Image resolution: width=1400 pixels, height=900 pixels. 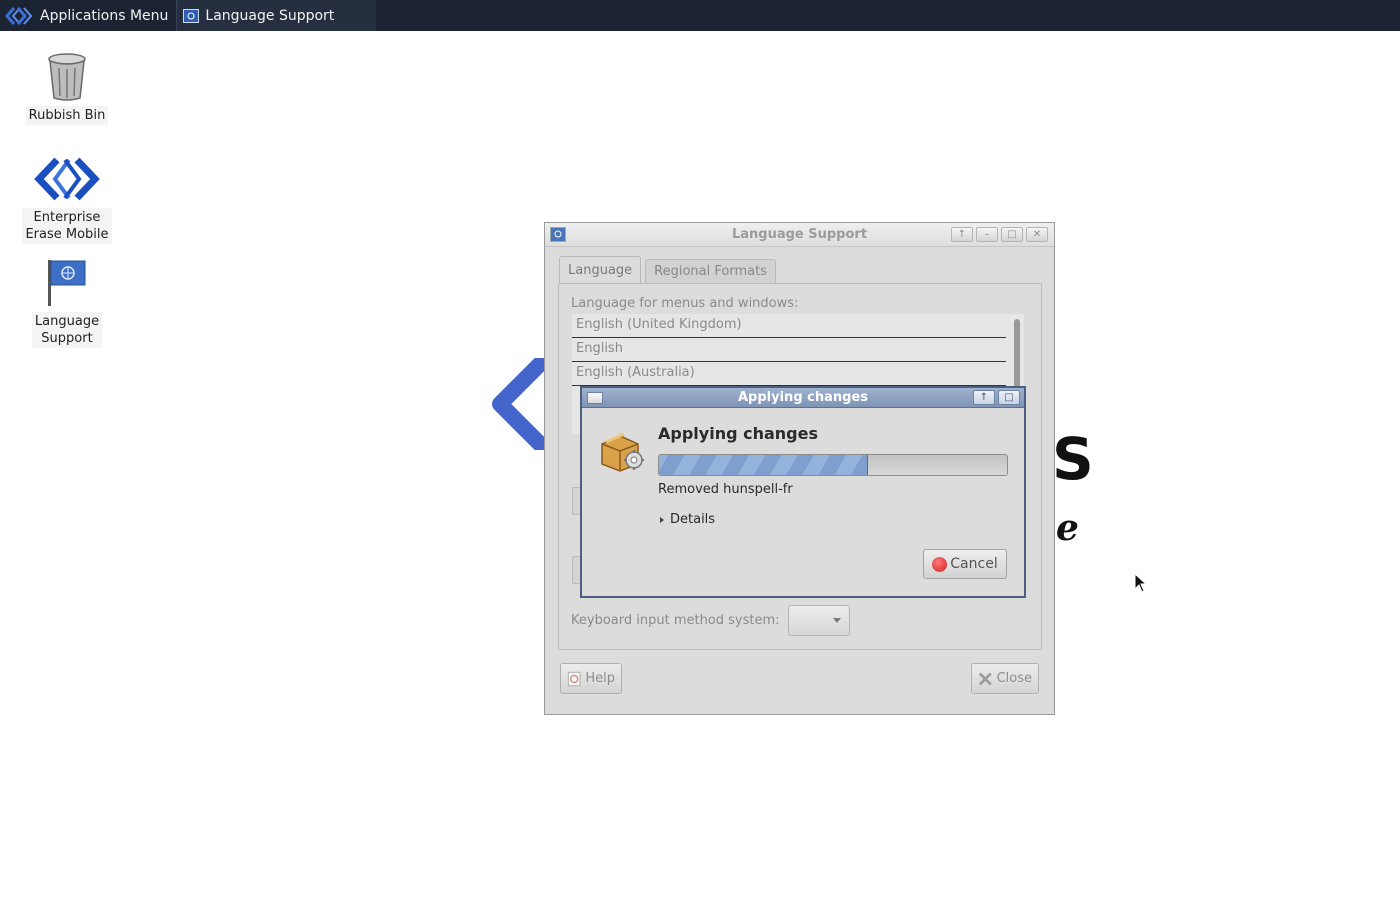 What do you see at coordinates (763, 465) in the screenshot?
I see `progress-bar-fill` at bounding box center [763, 465].